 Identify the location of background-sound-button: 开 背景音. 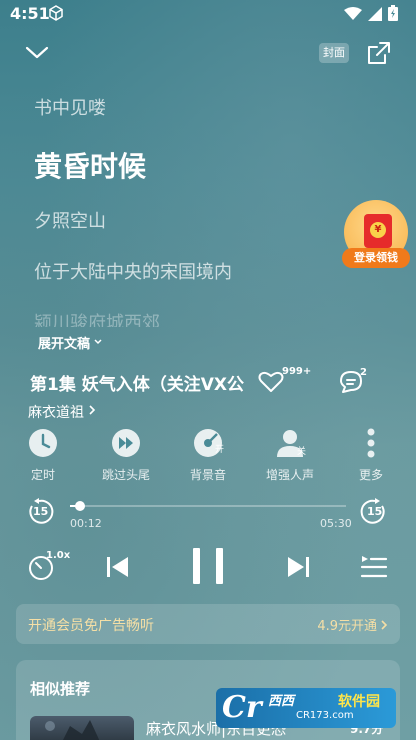
(208, 455).